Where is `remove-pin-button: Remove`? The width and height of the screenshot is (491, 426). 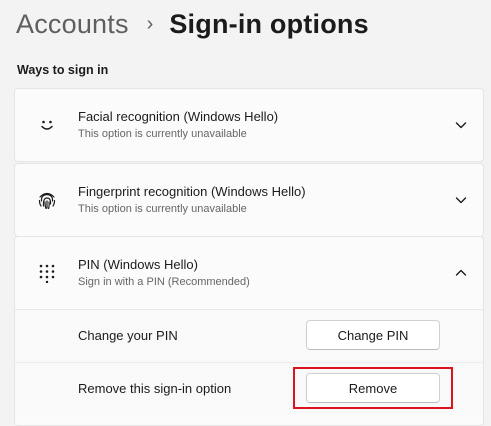
remove-pin-button: Remove is located at coordinates (373, 388).